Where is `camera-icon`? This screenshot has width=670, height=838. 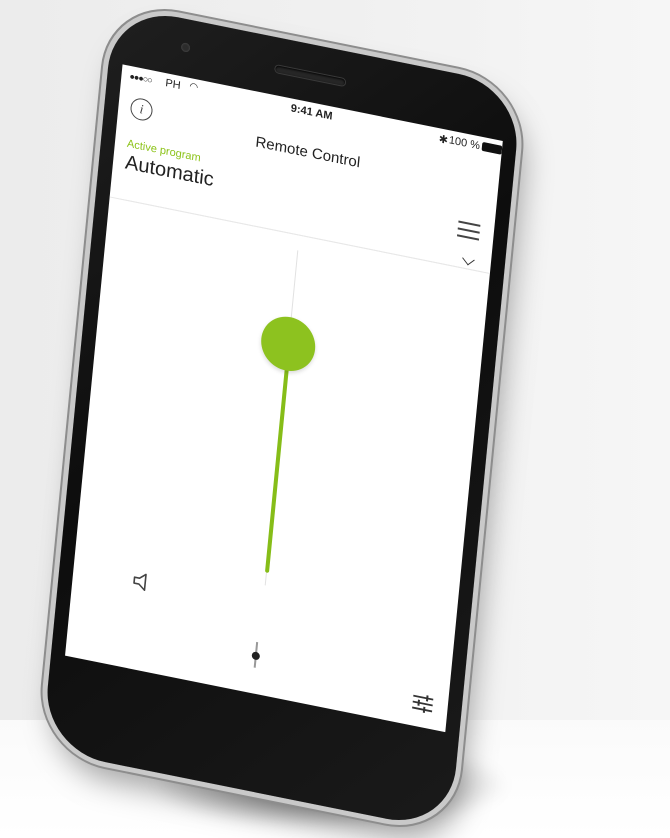
camera-icon is located at coordinates (185, 47).